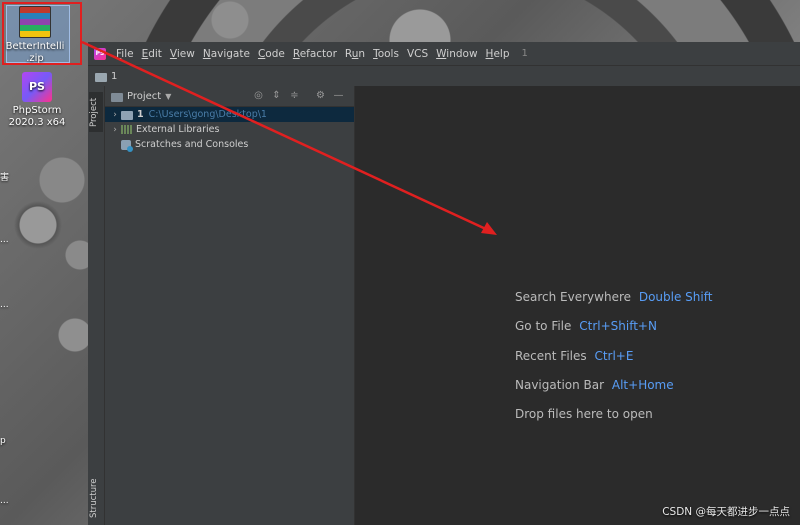  What do you see at coordinates (96, 112) in the screenshot?
I see `tool-tab-project: Project` at bounding box center [96, 112].